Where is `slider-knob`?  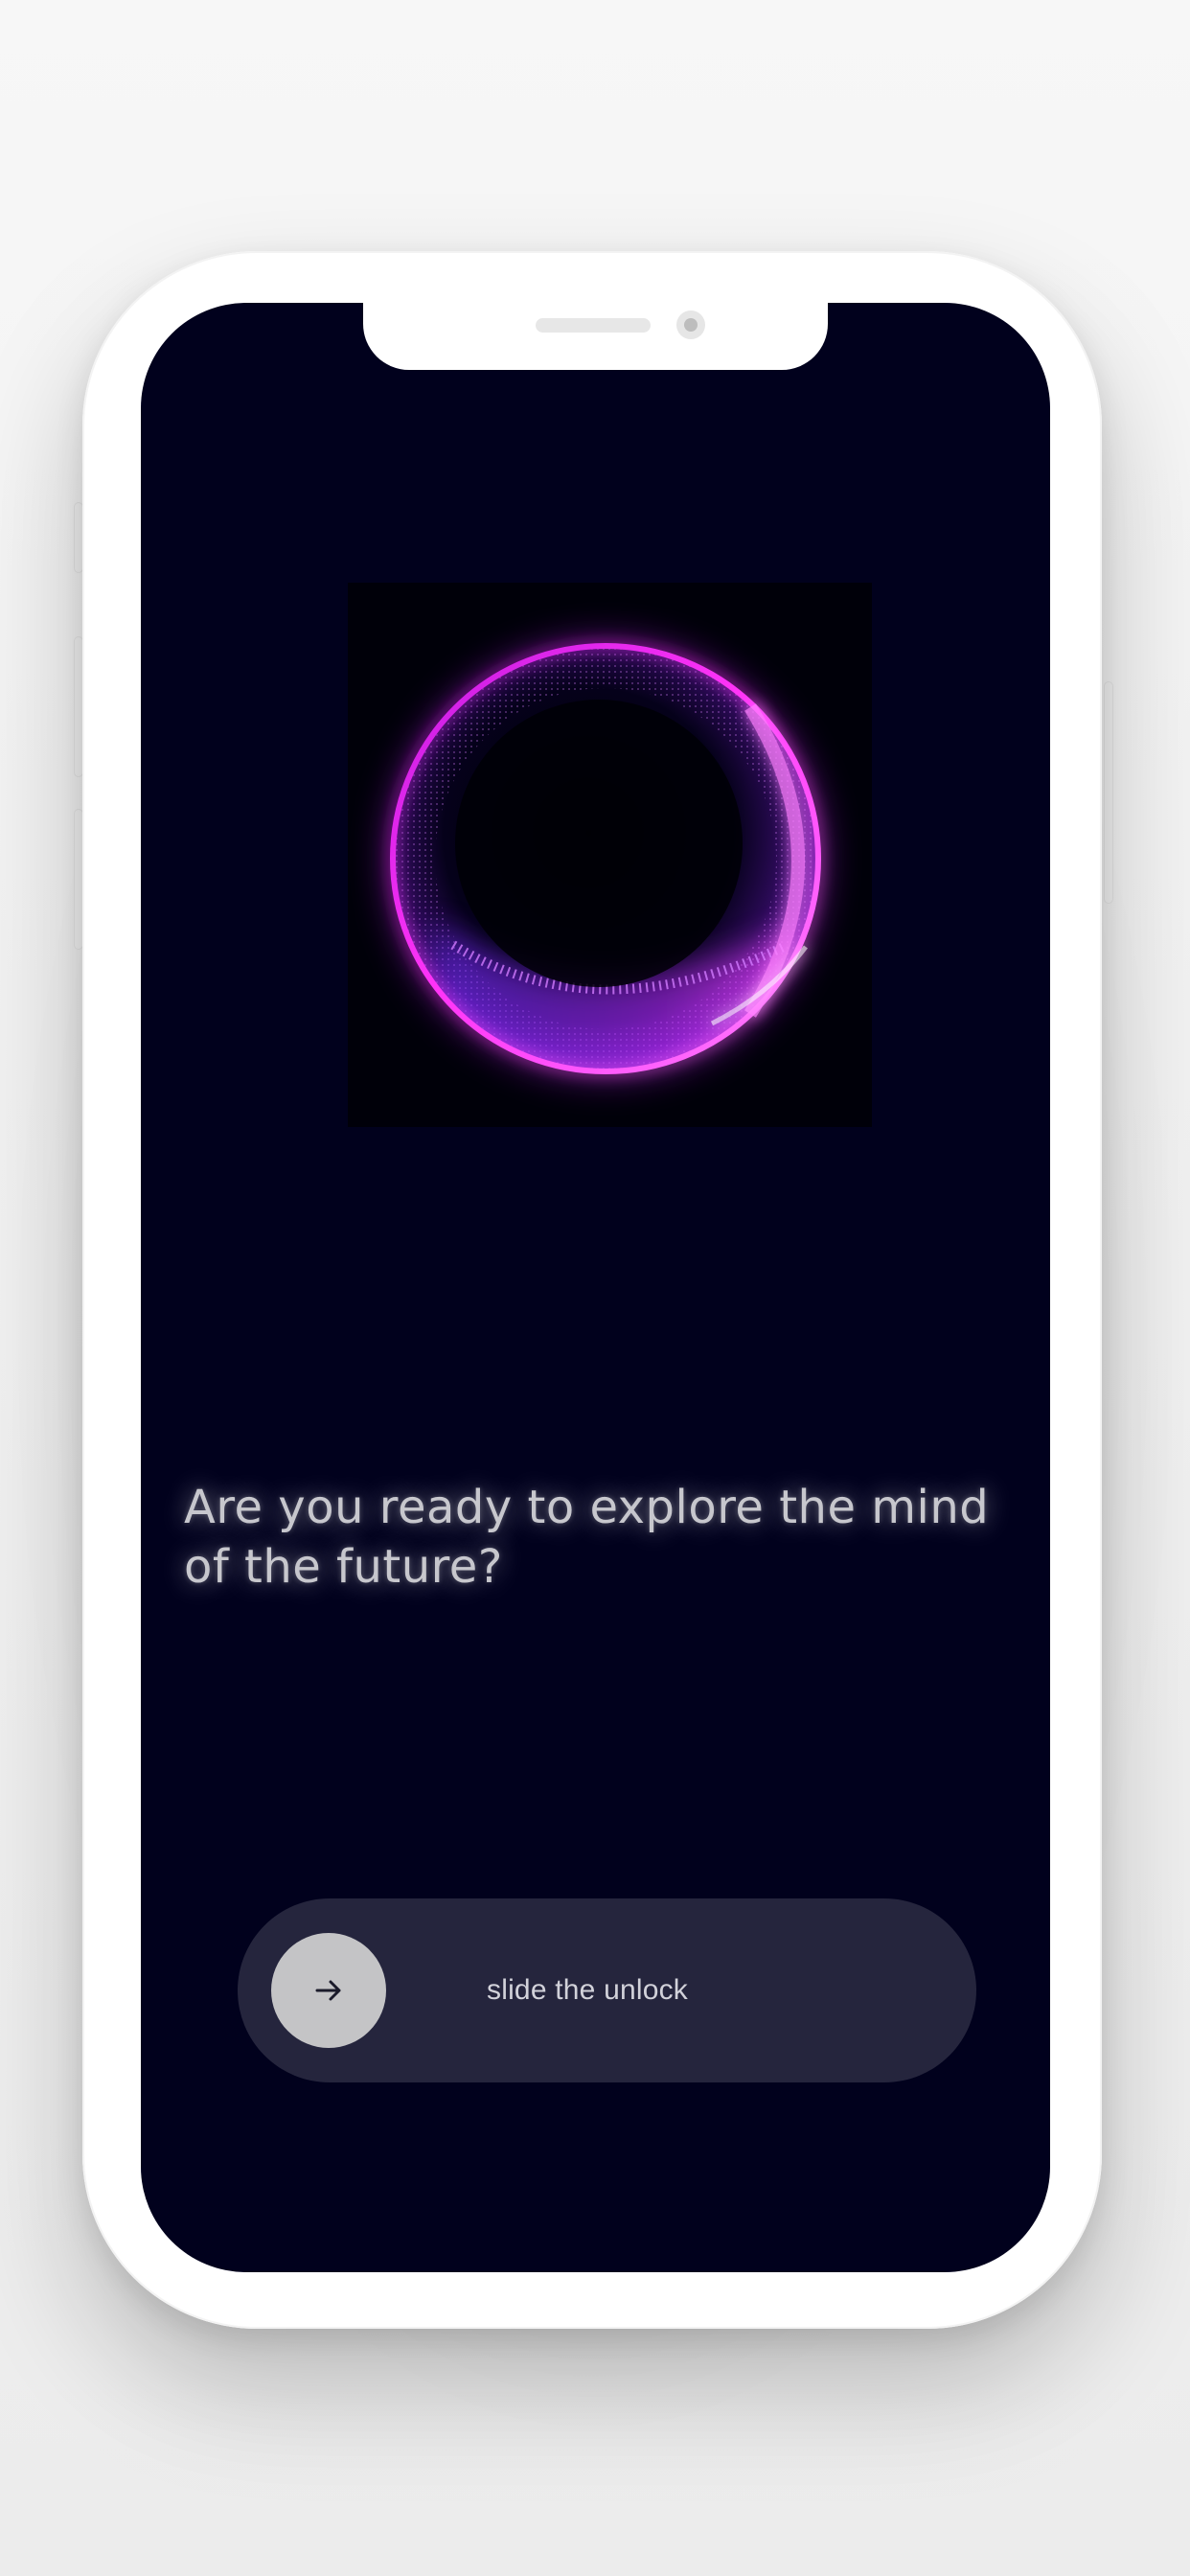
slider-knob is located at coordinates (328, 1990).